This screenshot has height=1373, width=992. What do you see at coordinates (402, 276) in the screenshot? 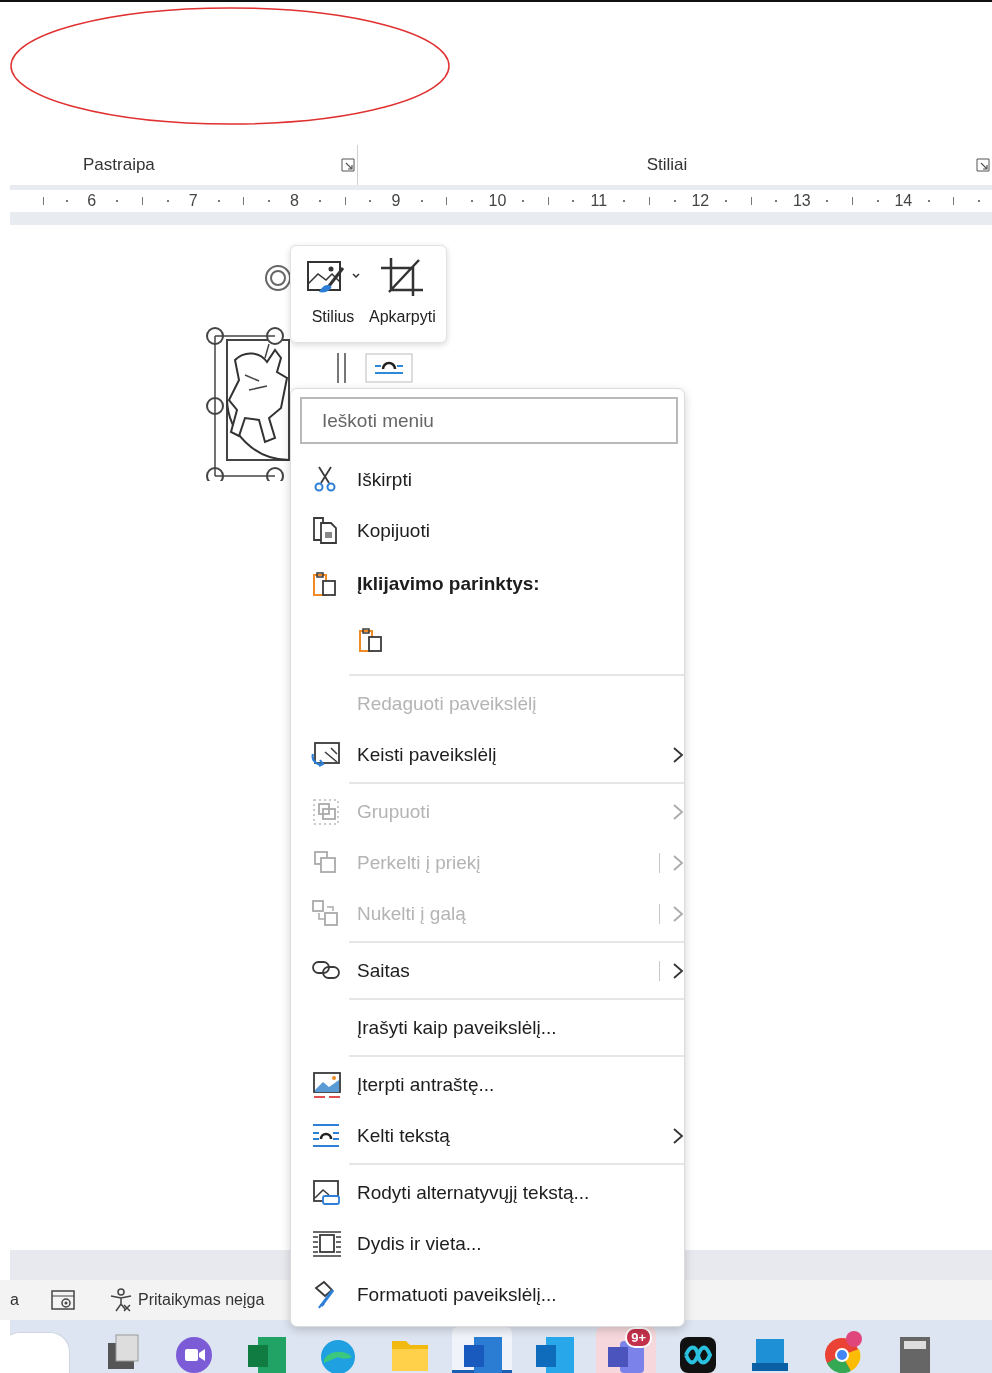
I see `crop-icon` at bounding box center [402, 276].